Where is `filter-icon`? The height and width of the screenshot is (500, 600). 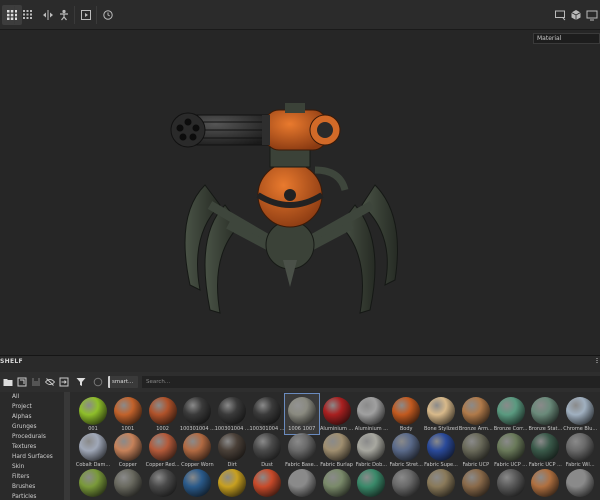 filter-icon is located at coordinates (81, 382).